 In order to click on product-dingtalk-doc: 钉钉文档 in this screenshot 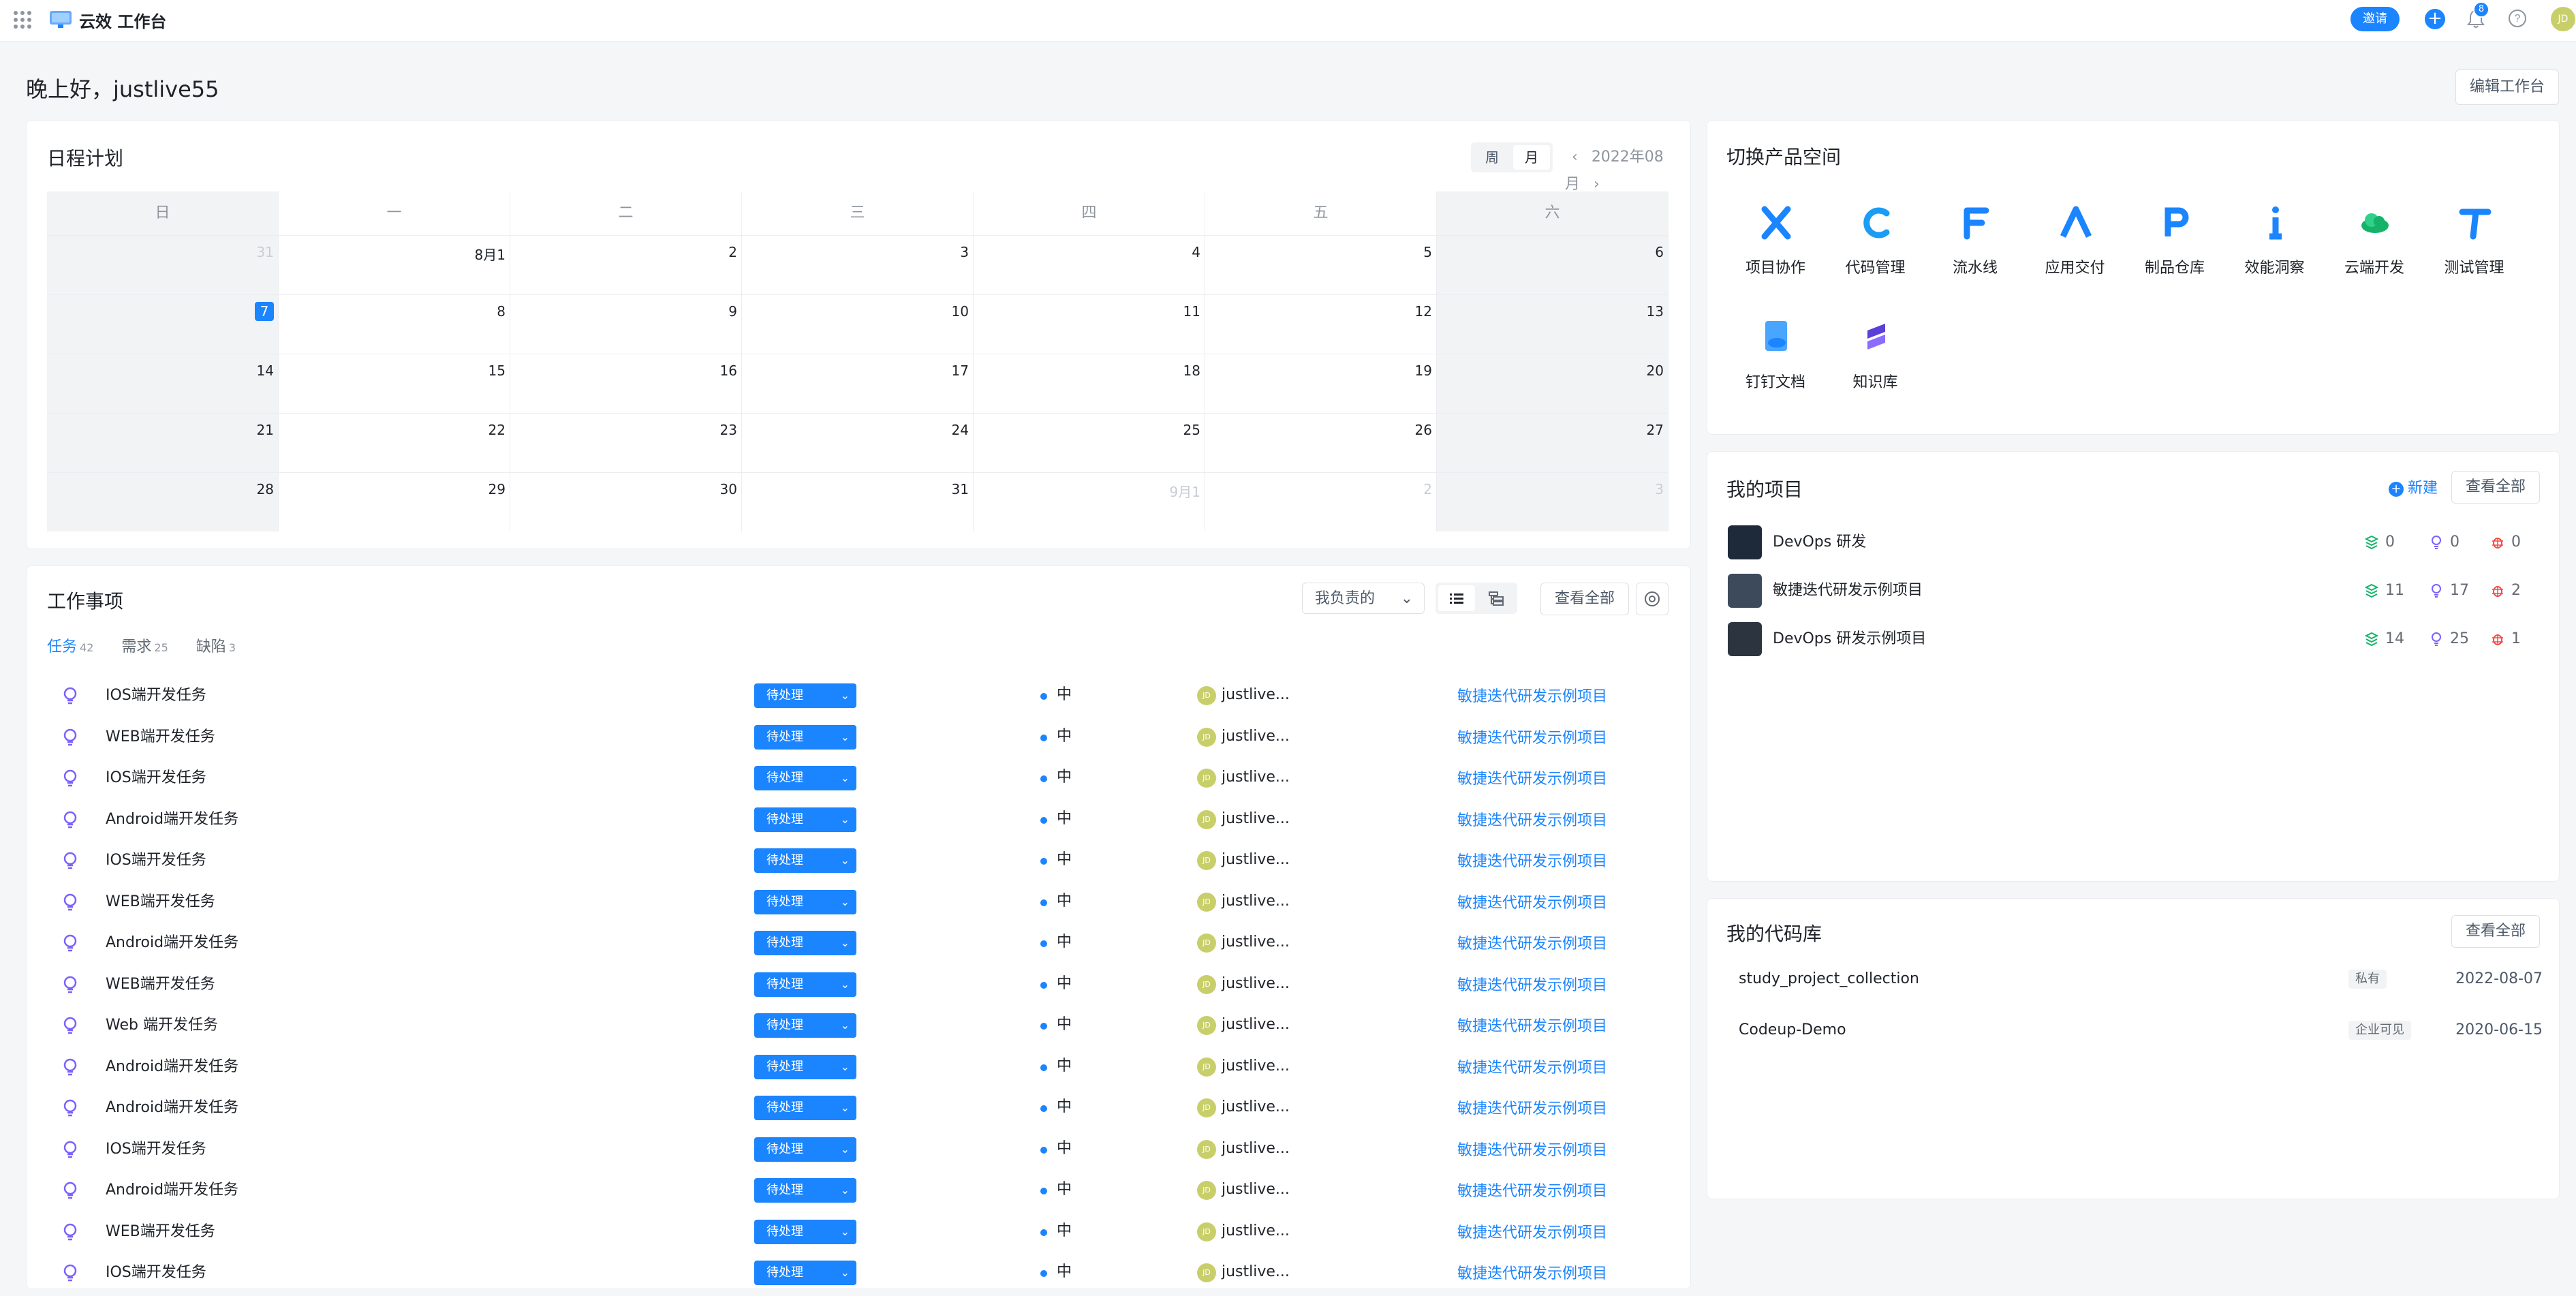, I will do `click(1776, 366)`.